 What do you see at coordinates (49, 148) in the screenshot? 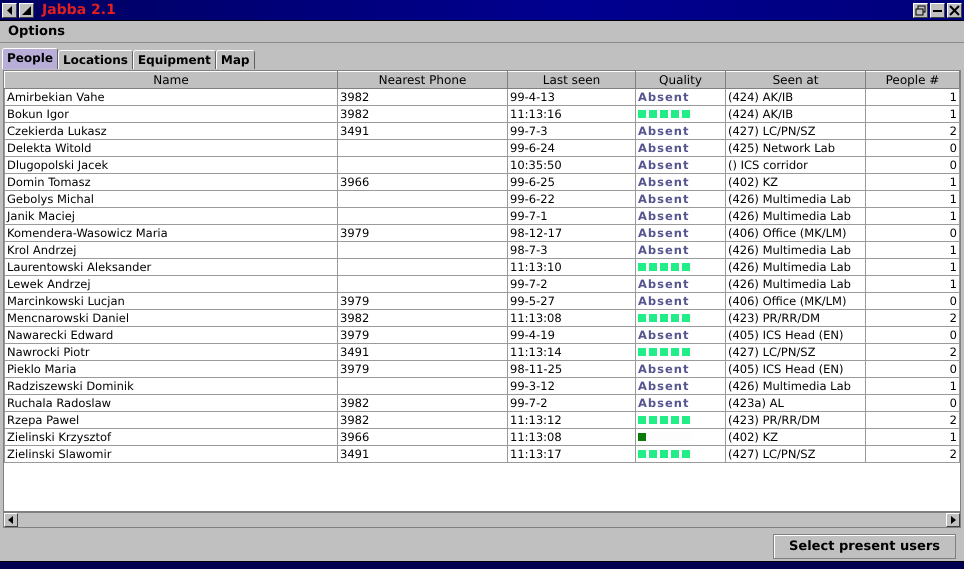
I see `table-cell: Delekta Witold` at bounding box center [49, 148].